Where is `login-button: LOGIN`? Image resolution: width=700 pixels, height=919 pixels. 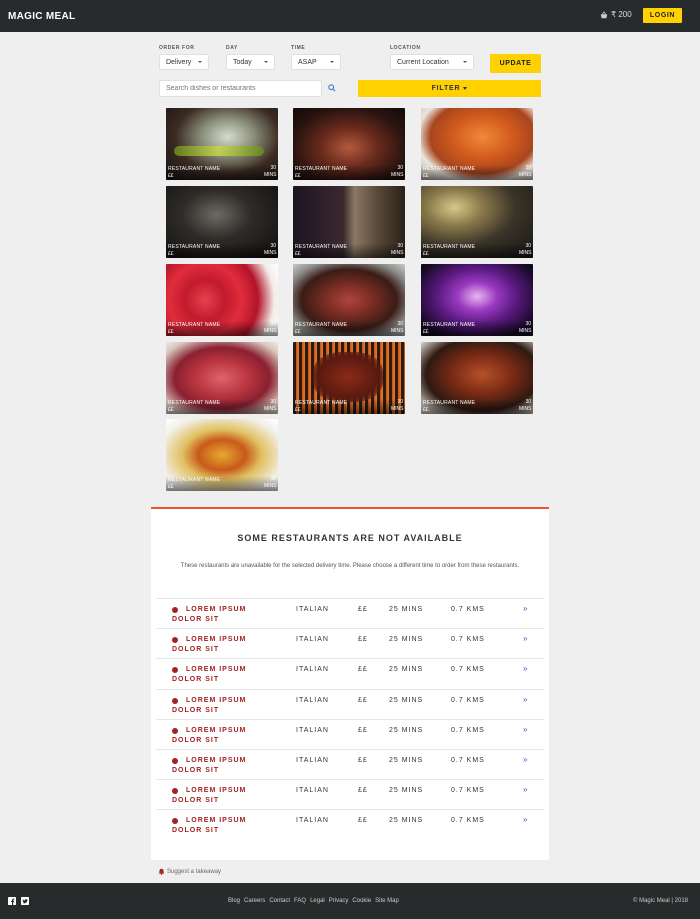 login-button: LOGIN is located at coordinates (662, 15).